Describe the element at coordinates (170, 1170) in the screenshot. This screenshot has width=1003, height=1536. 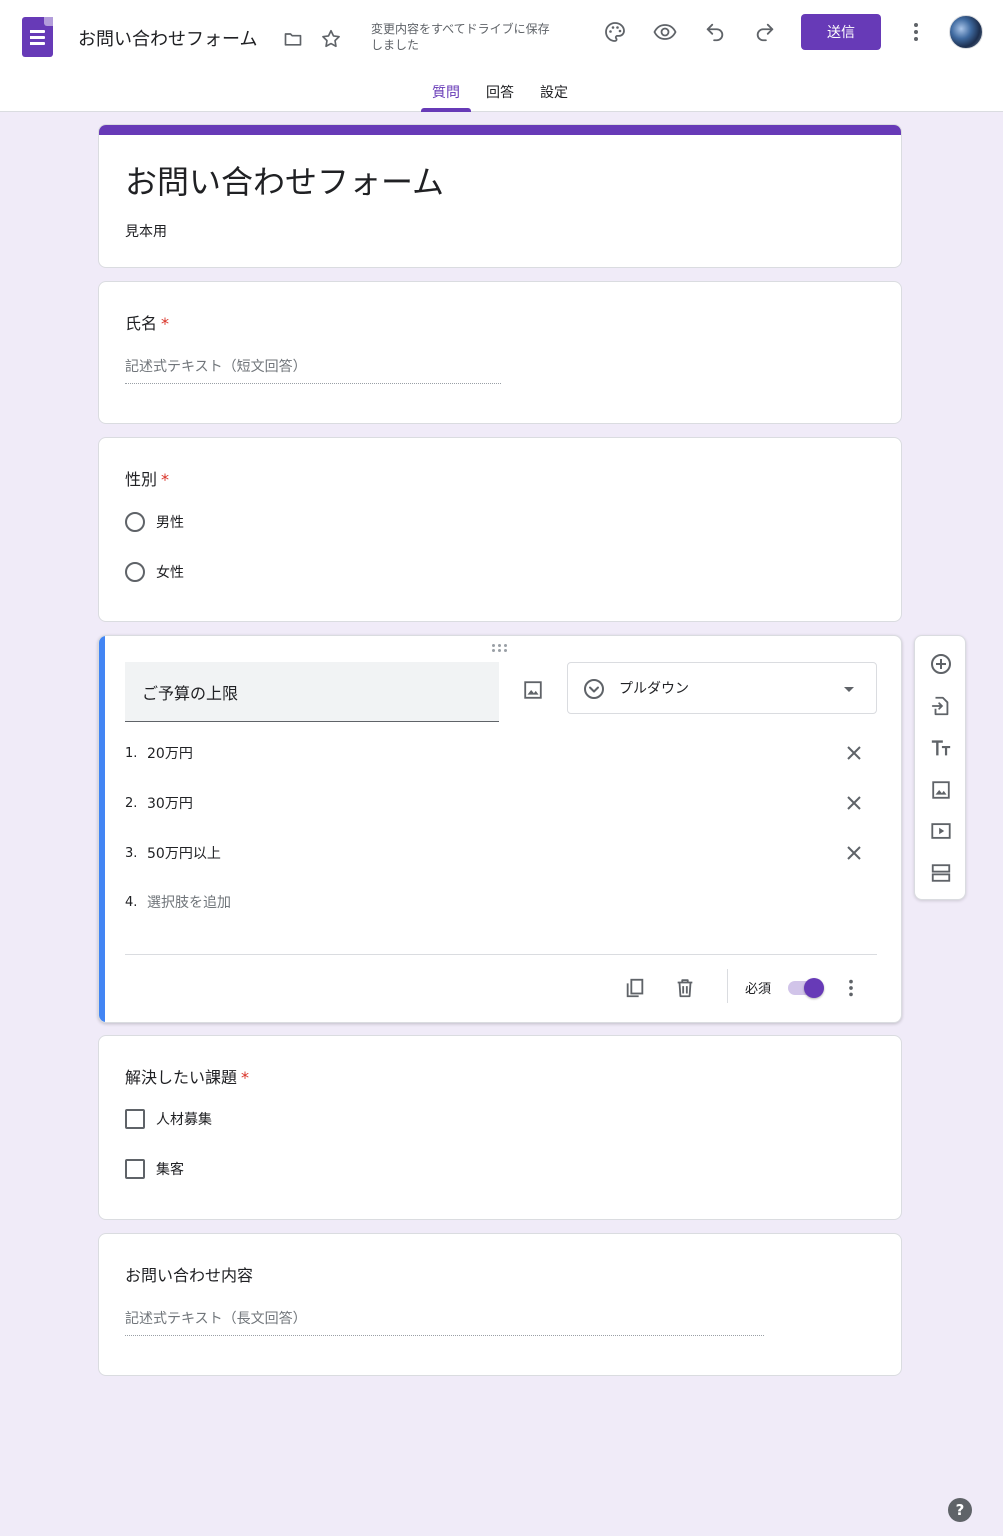
I see `checkbox-option-label: 集客` at that location.